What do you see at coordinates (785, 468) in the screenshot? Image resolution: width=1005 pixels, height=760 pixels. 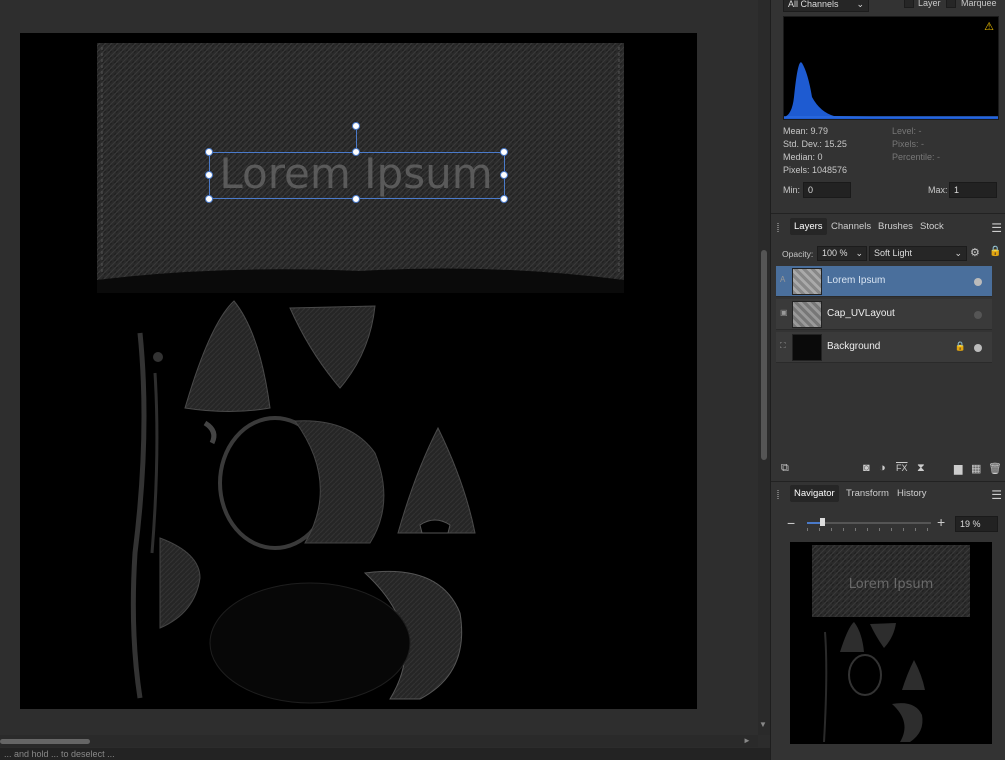 I see `layer-copy-icon: ⧉` at bounding box center [785, 468].